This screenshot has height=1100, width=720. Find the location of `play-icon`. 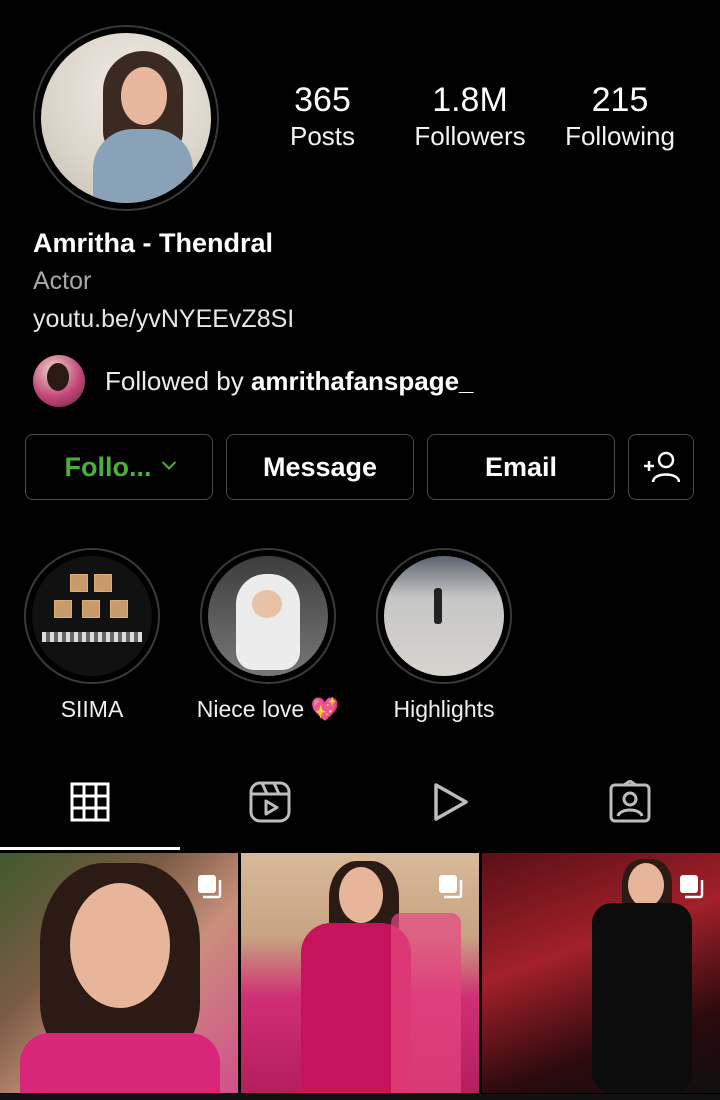

play-icon is located at coordinates (451, 802).